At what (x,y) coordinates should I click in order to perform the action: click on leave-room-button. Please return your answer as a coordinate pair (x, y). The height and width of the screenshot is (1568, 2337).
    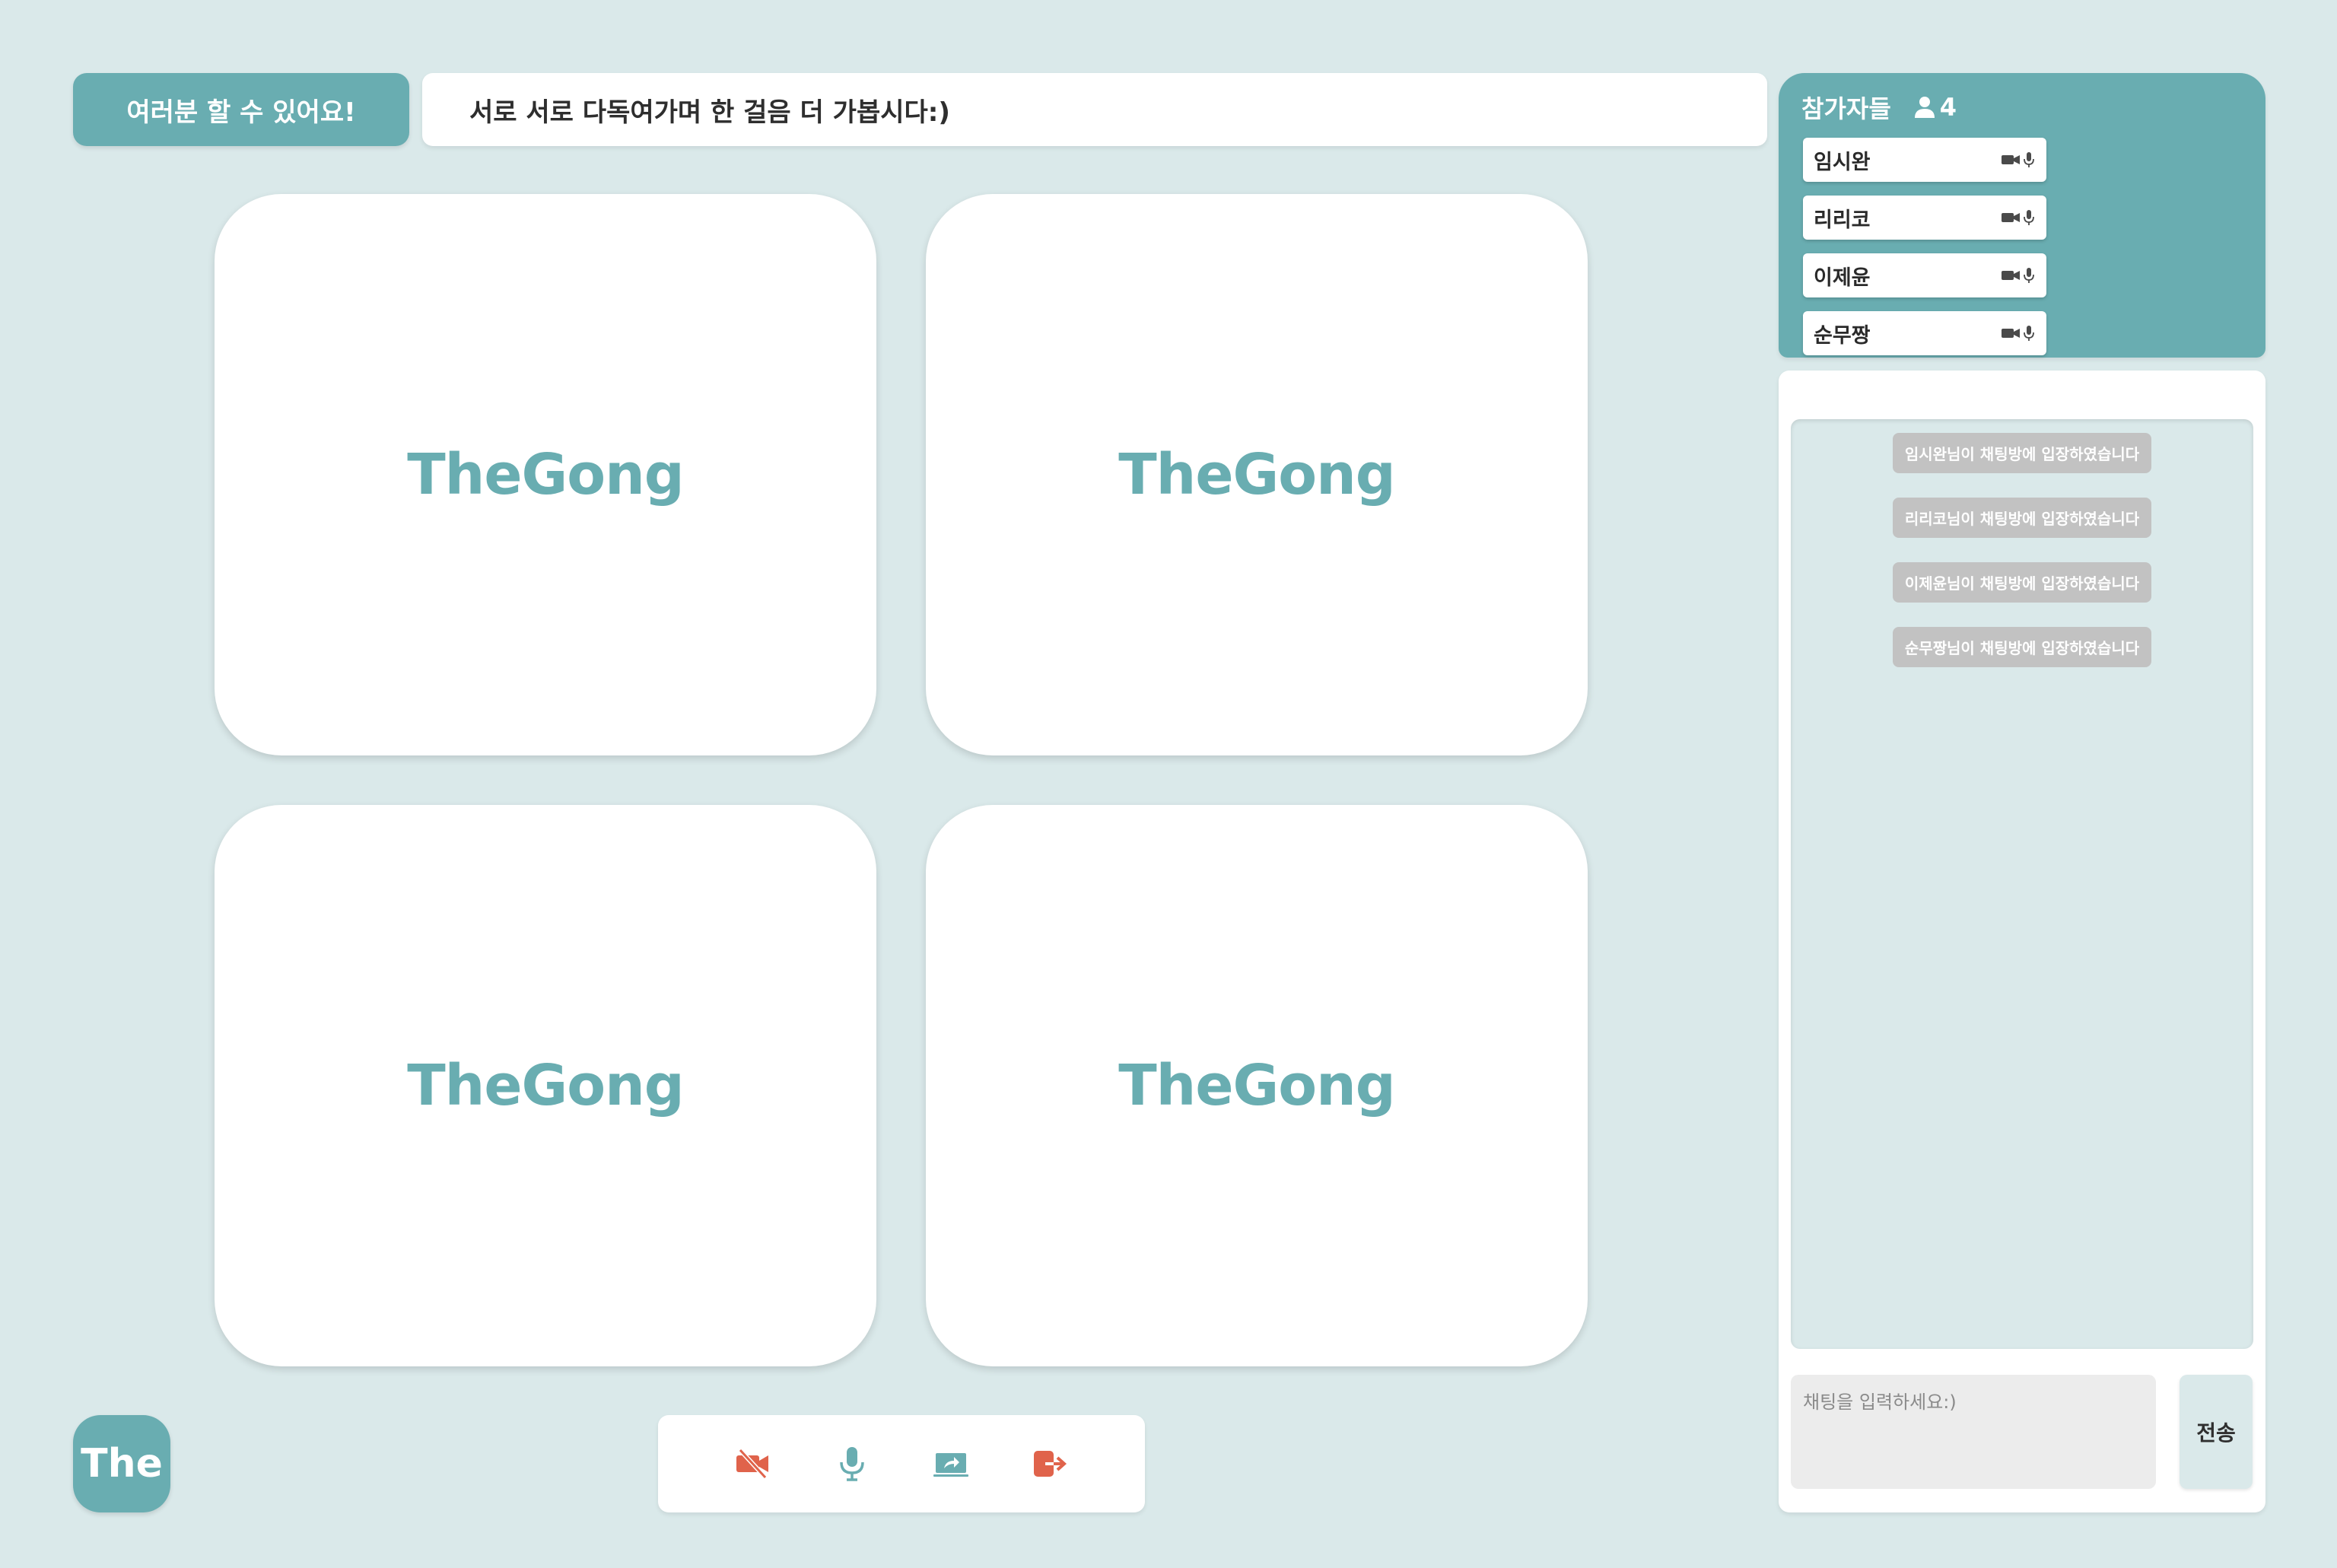
    Looking at the image, I should click on (1050, 1464).